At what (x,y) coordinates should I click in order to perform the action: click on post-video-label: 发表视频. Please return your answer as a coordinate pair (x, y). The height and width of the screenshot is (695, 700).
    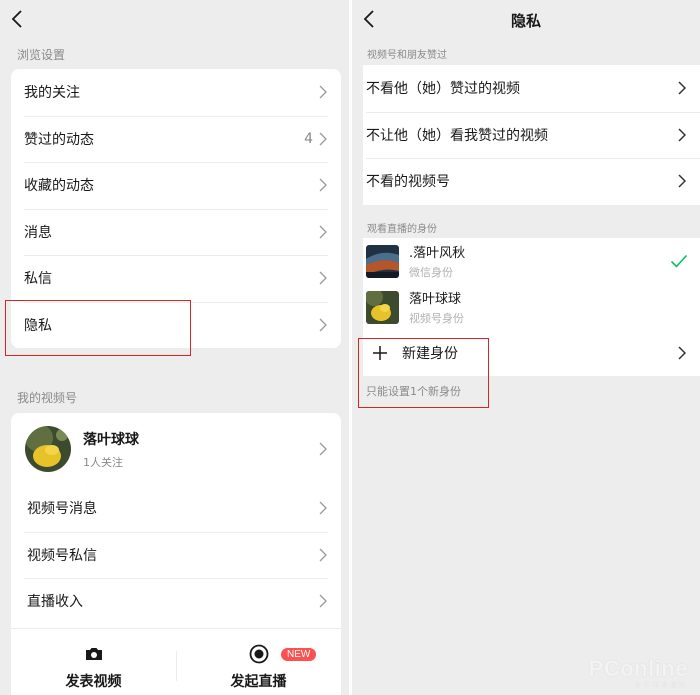
    Looking at the image, I should click on (93, 682).